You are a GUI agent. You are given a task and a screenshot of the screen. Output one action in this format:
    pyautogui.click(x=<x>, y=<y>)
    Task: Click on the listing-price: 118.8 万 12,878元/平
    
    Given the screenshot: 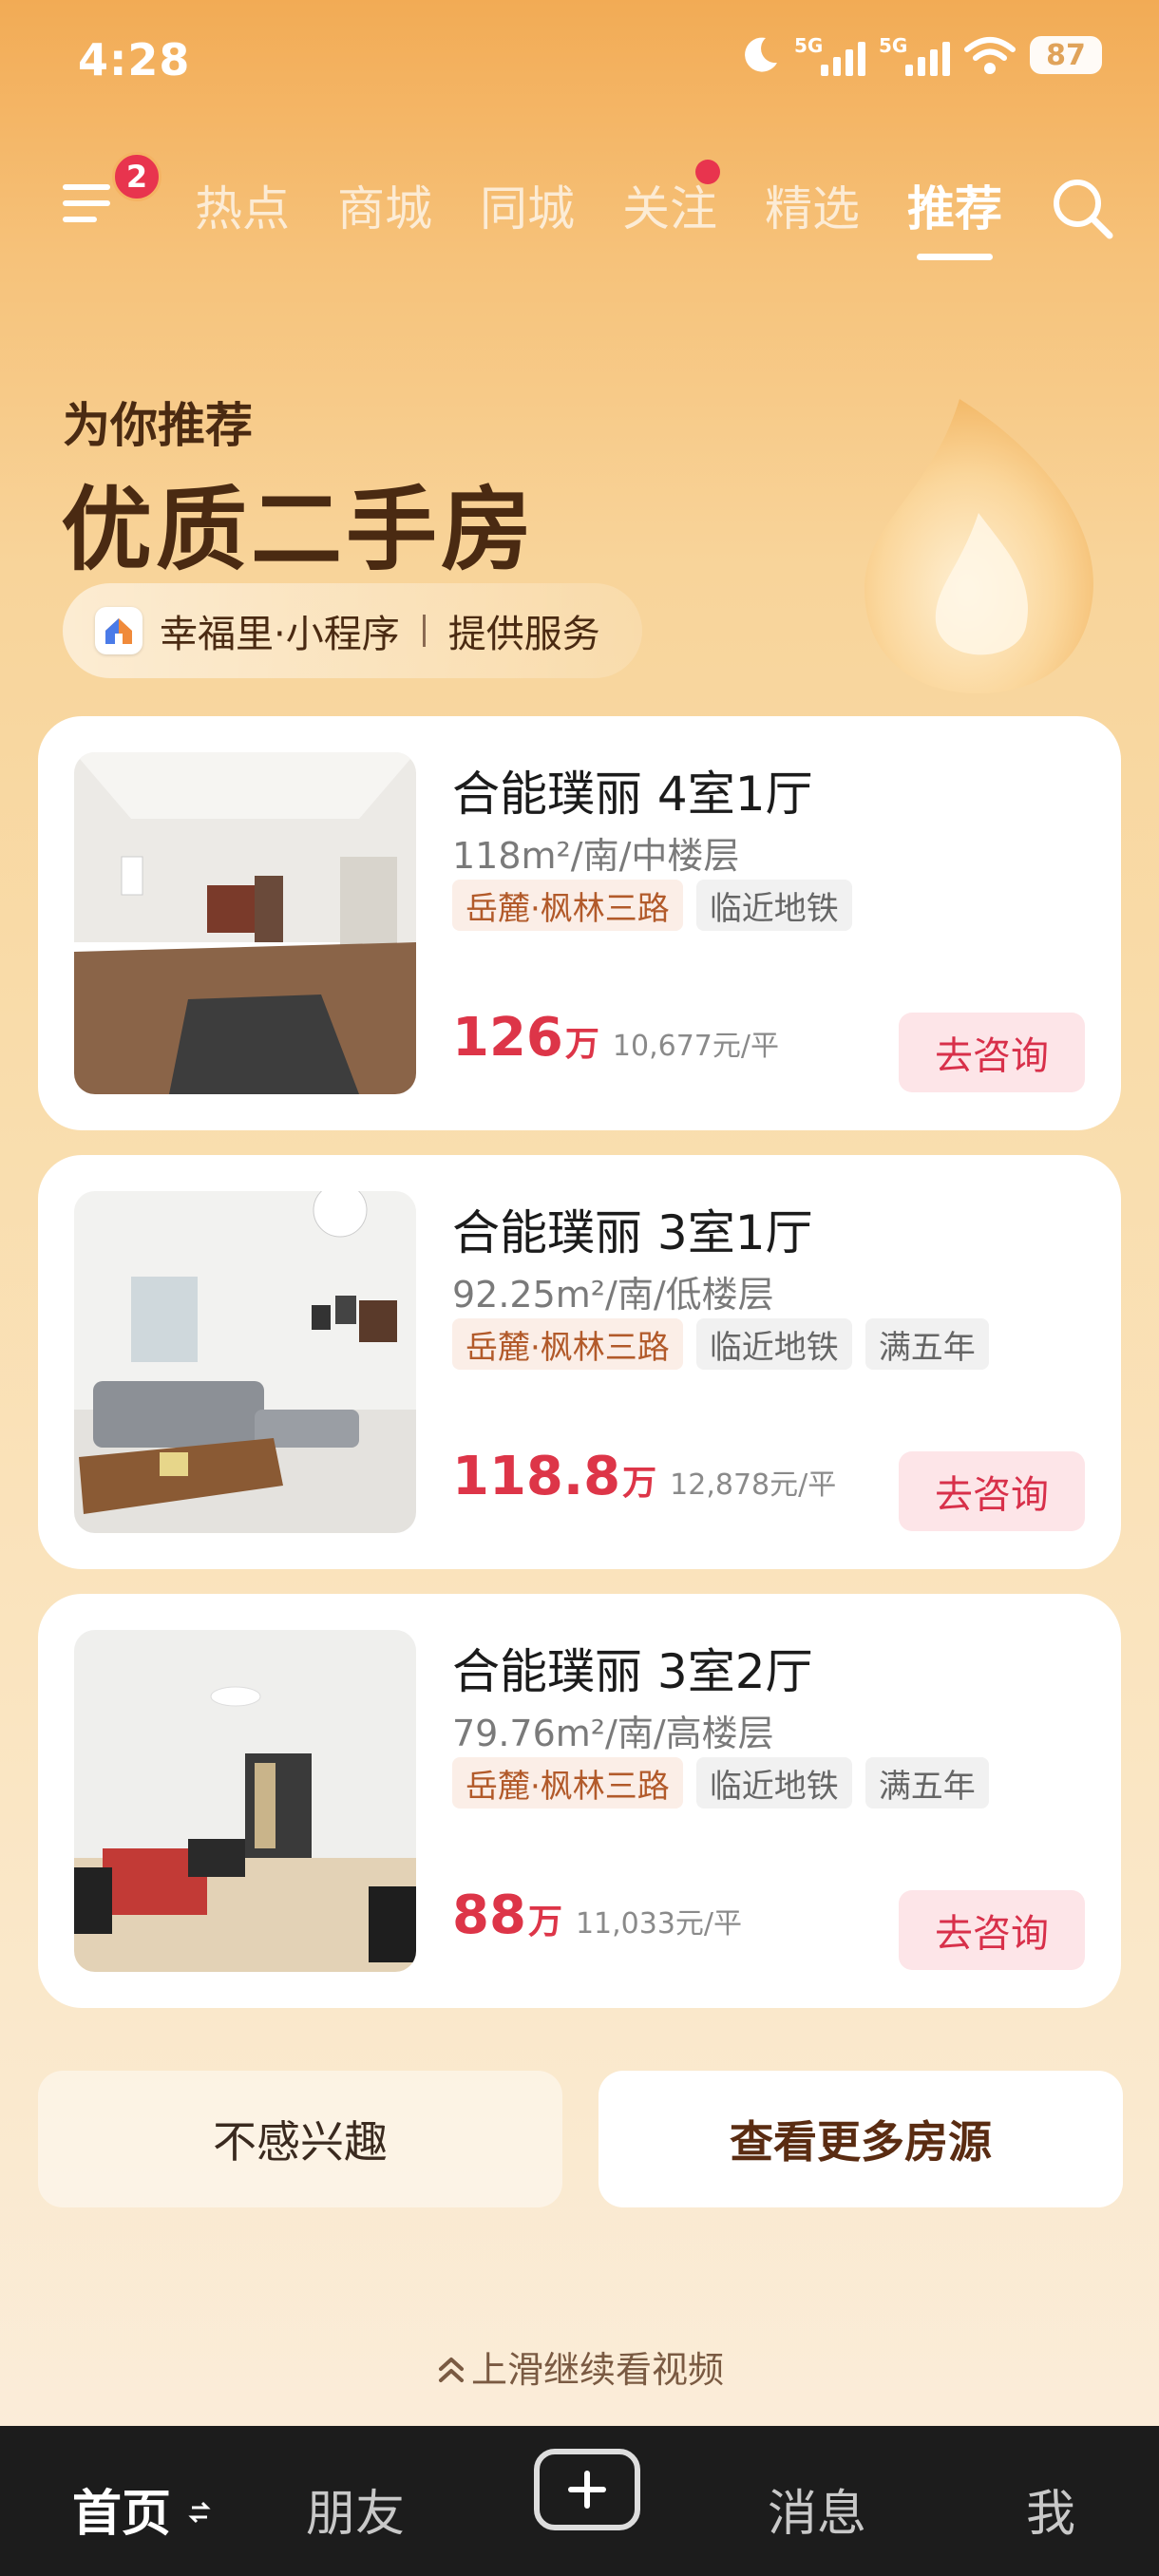 What is the action you would take?
    pyautogui.click(x=644, y=1476)
    